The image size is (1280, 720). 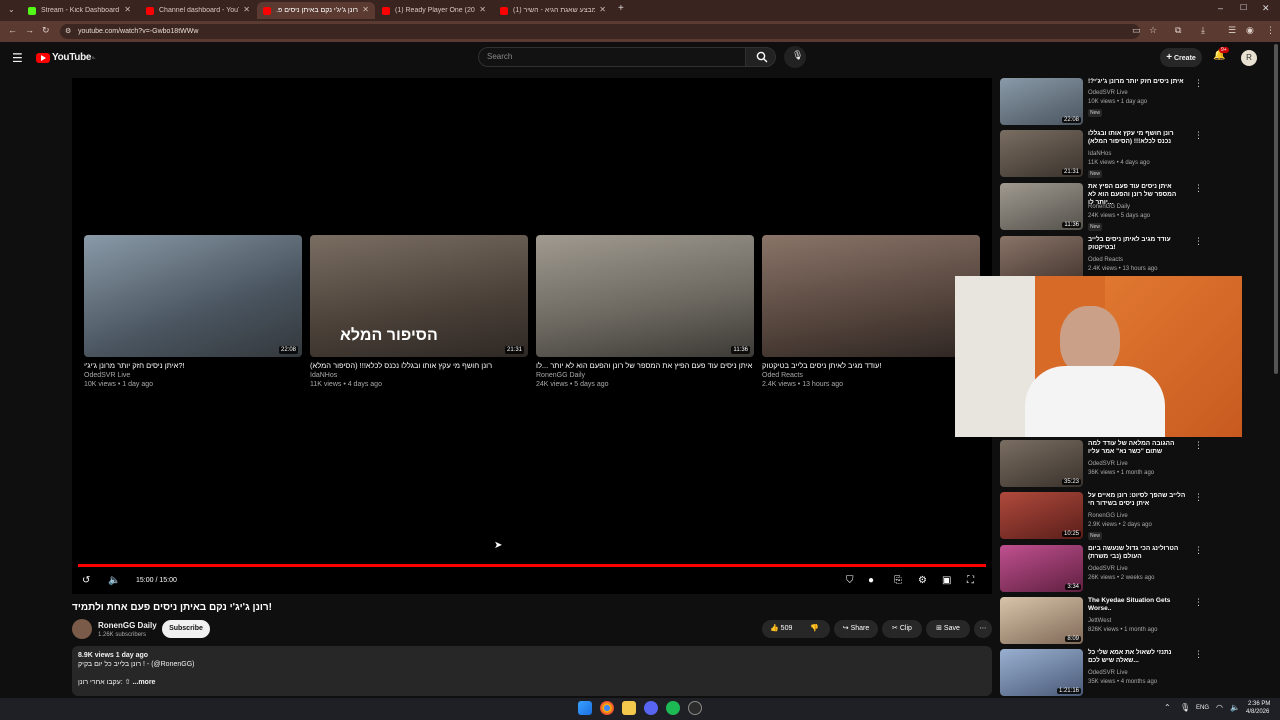 What do you see at coordinates (1221, 54) in the screenshot?
I see `notifications-button: 🔔 9+` at bounding box center [1221, 54].